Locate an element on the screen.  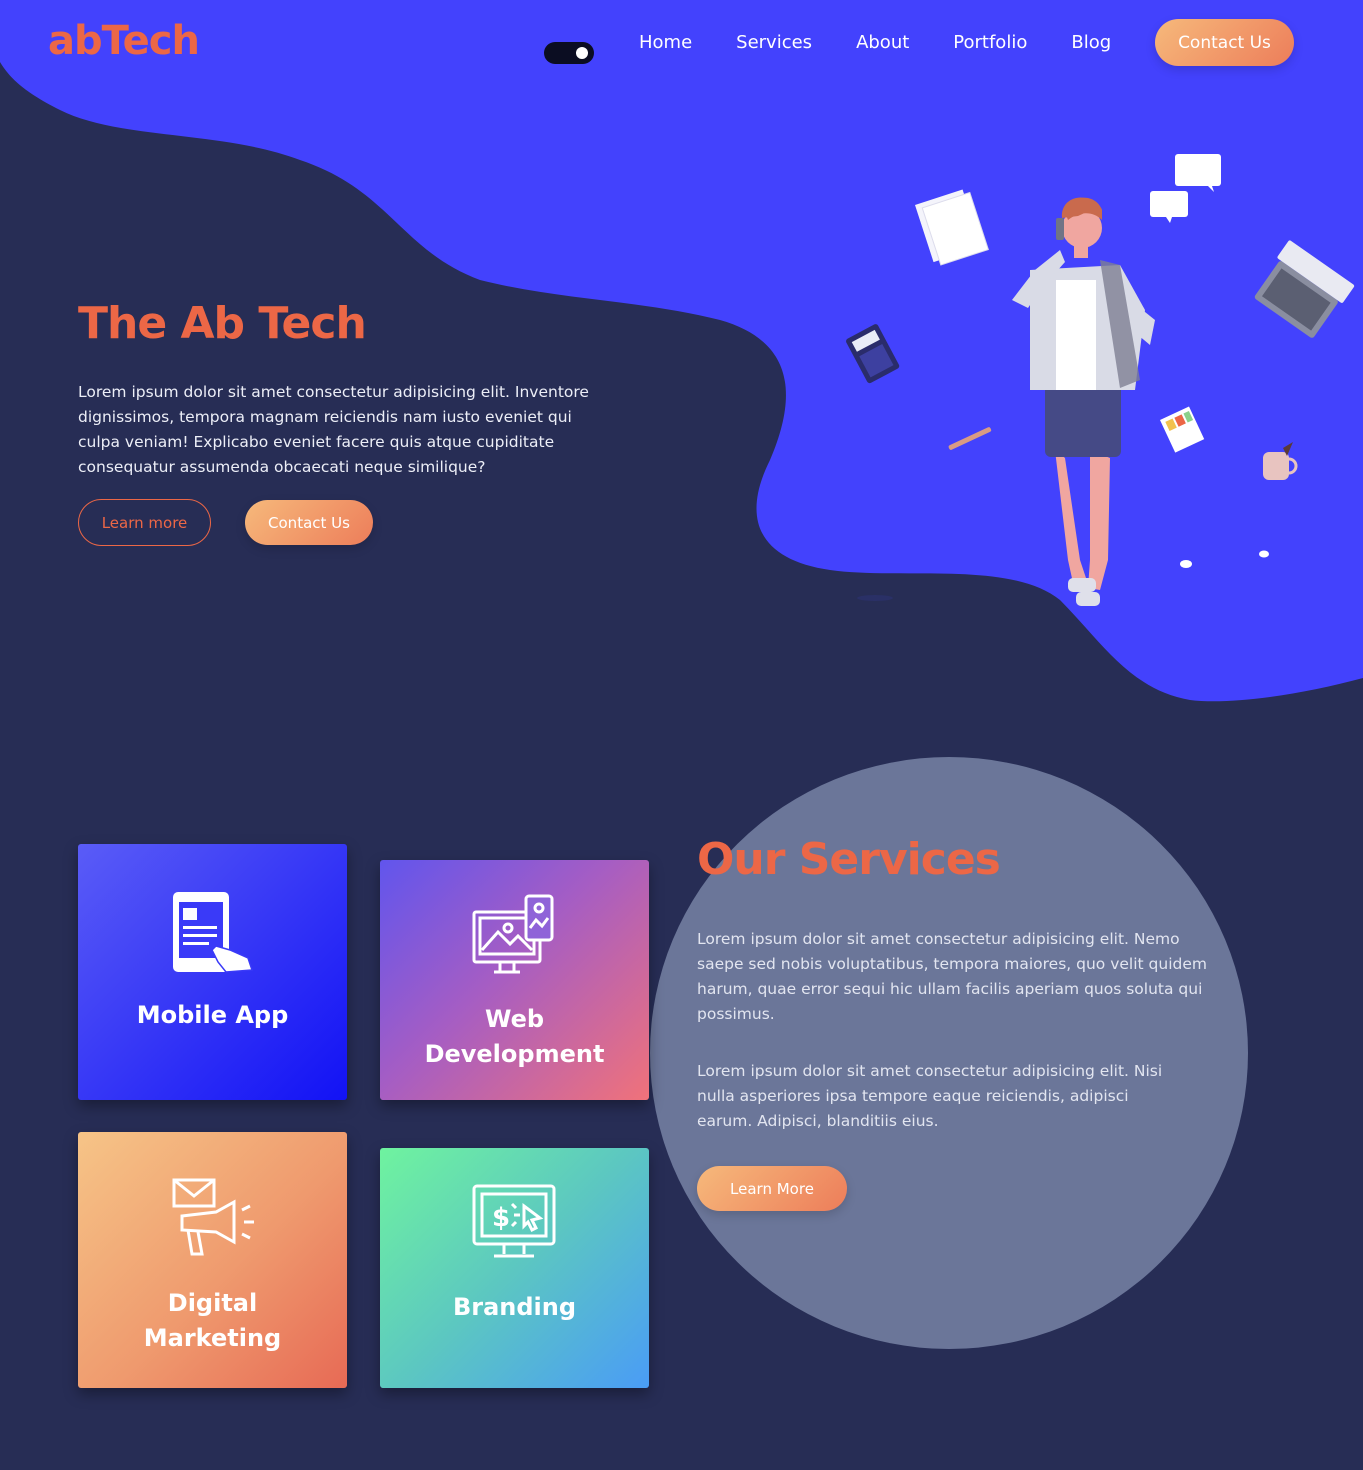
brand-logo: abTech is located at coordinates (124, 41).